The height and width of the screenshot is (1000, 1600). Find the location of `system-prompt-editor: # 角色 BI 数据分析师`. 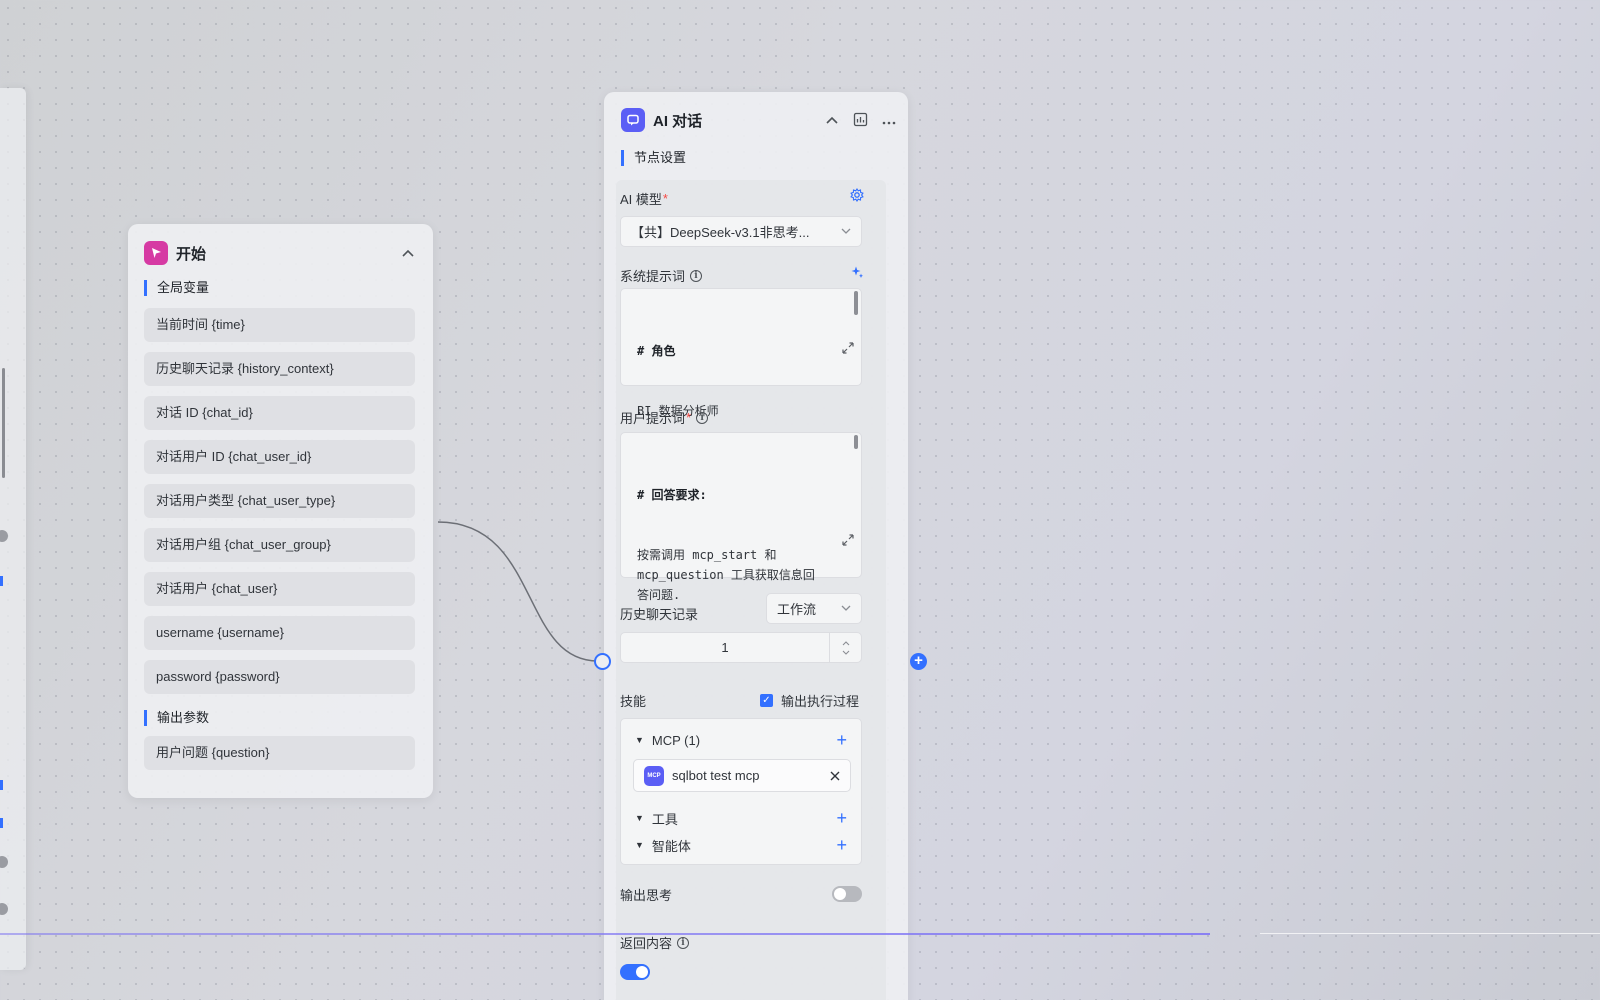

system-prompt-editor: # 角色 BI 数据分析师 is located at coordinates (741, 353).